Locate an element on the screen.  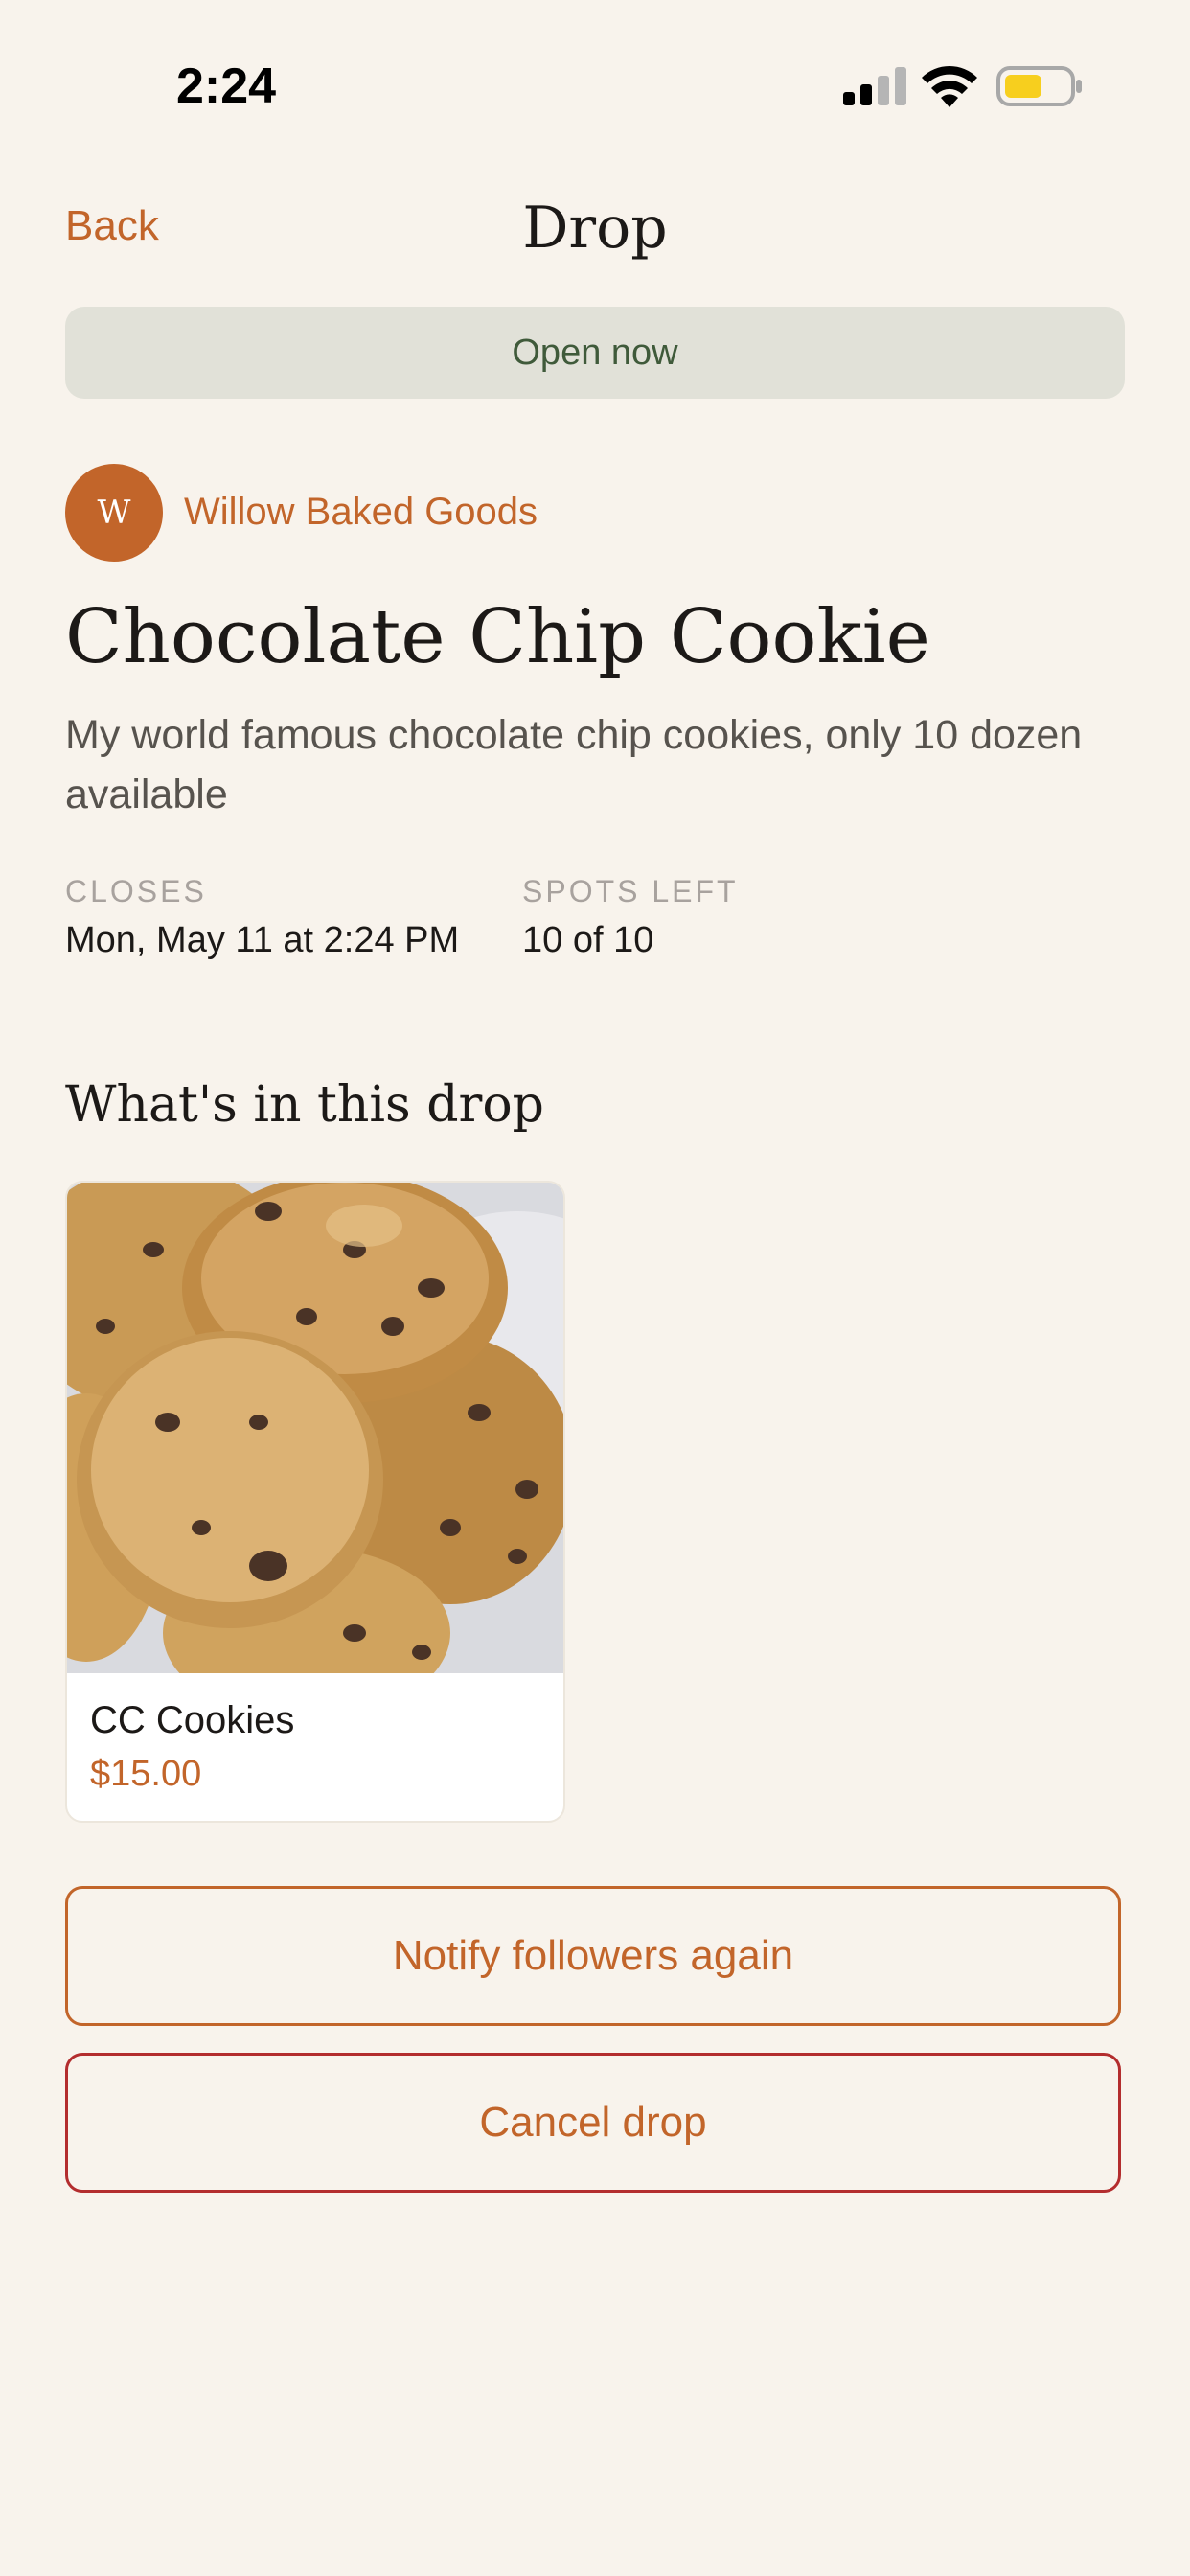
baker-name-link: Willow Baked Goods is located at coordinates (361, 512).